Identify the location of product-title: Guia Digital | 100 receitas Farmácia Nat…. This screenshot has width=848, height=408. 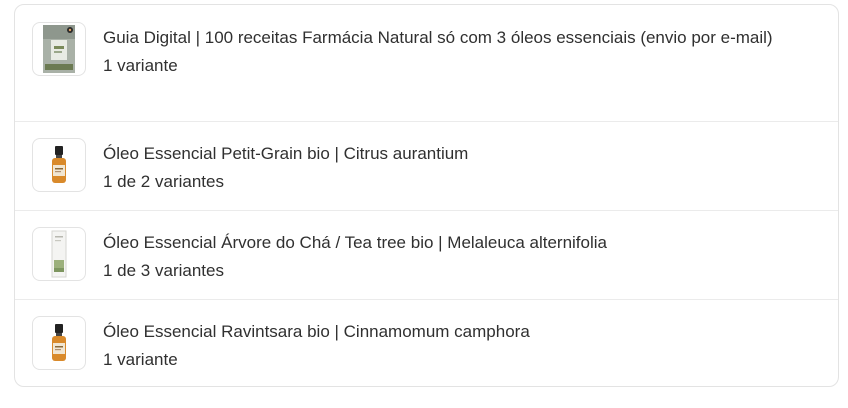
(458, 37).